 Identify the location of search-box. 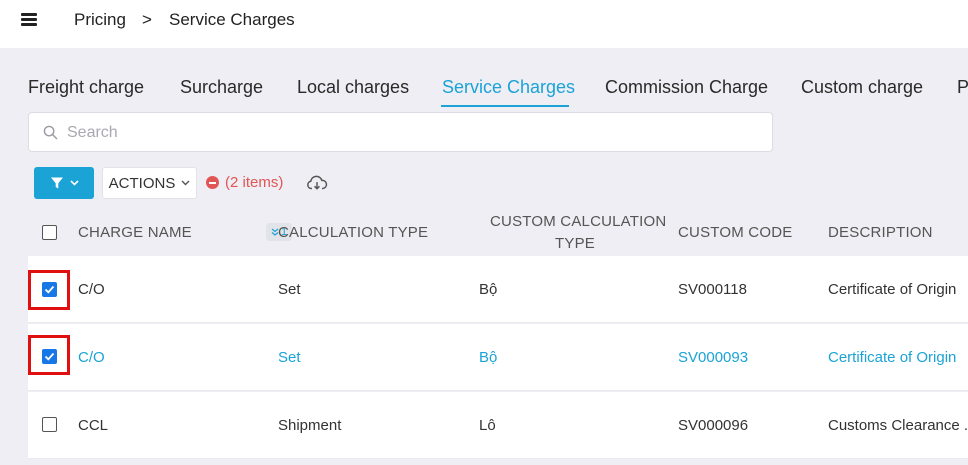
(400, 132).